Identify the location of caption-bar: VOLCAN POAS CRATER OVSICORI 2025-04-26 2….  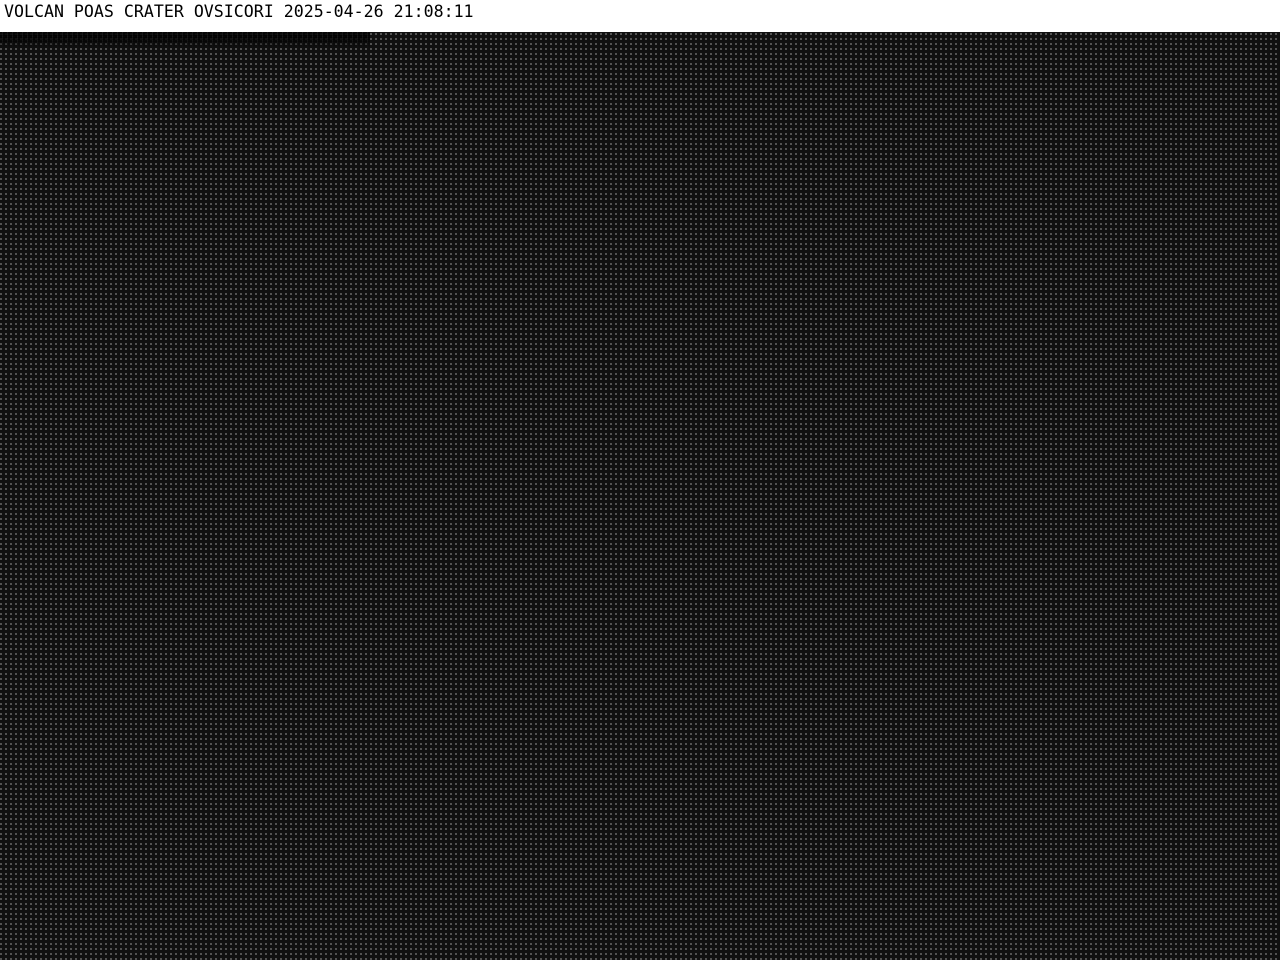
(640, 16).